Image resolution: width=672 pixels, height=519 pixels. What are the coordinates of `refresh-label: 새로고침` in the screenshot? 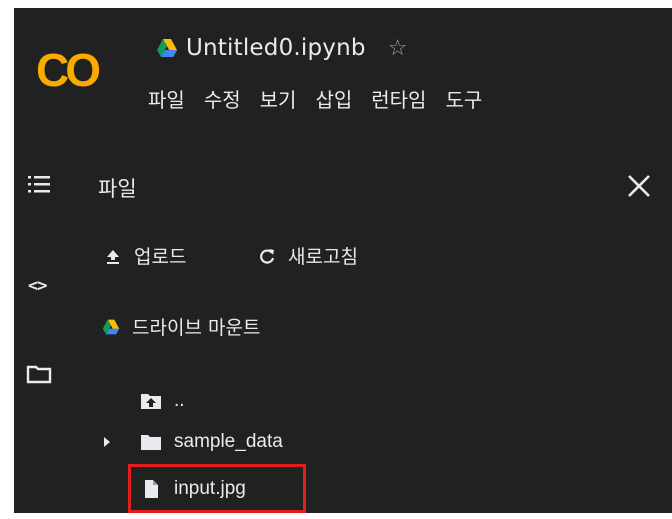 It's located at (323, 257).